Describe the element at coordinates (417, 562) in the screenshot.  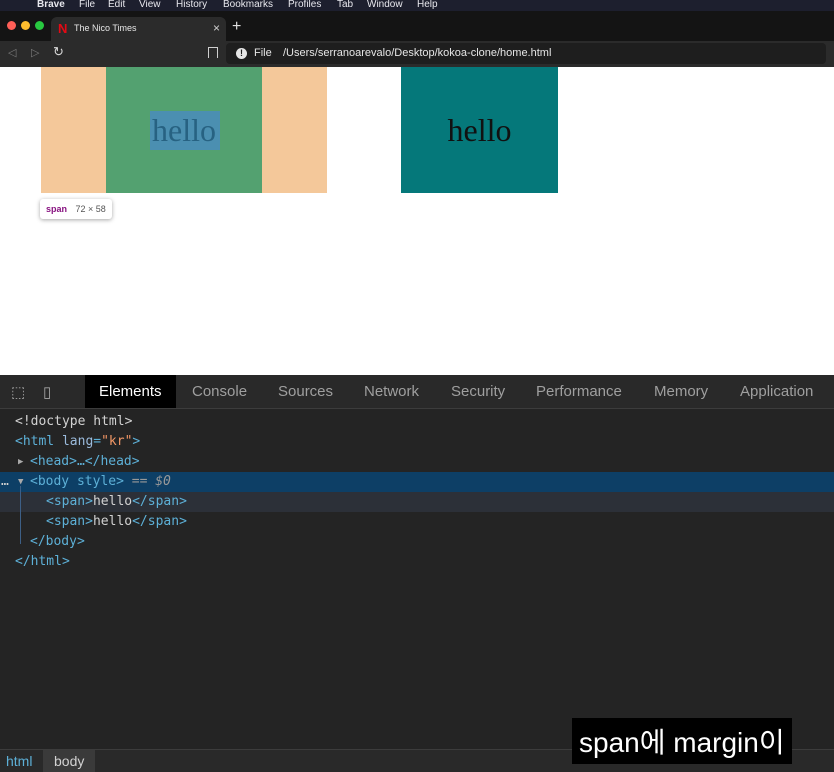
I see `dom-node-html-close: </html>` at that location.